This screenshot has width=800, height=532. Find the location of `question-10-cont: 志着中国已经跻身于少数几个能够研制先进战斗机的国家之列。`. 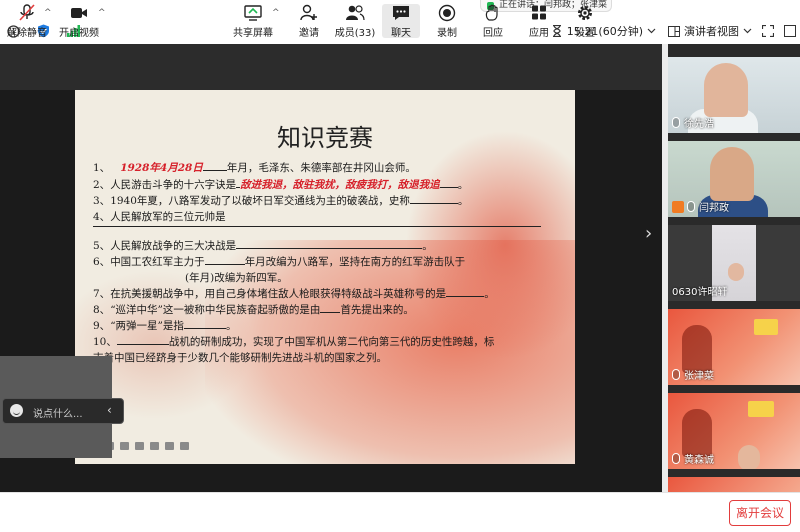

question-10-cont: 志着中国已经跻身于少数几个能够研制先进战斗机的国家之列。 is located at coordinates (240, 358).